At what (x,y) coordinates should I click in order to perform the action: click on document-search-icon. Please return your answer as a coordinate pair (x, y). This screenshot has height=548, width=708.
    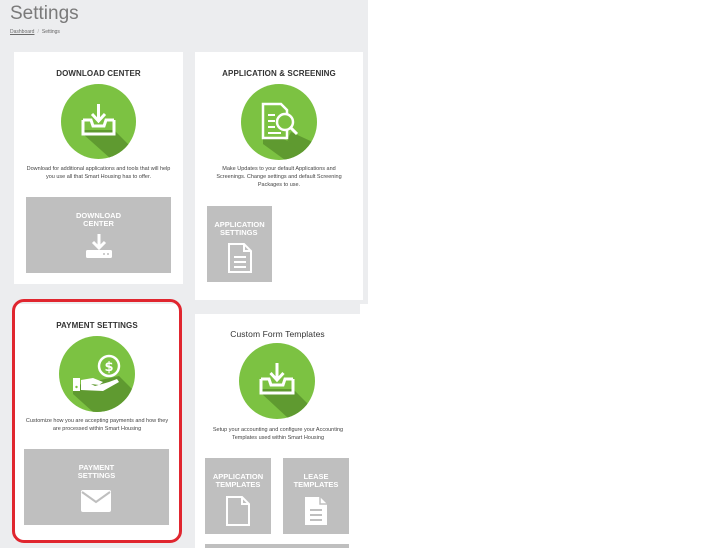
    Looking at the image, I should click on (279, 122).